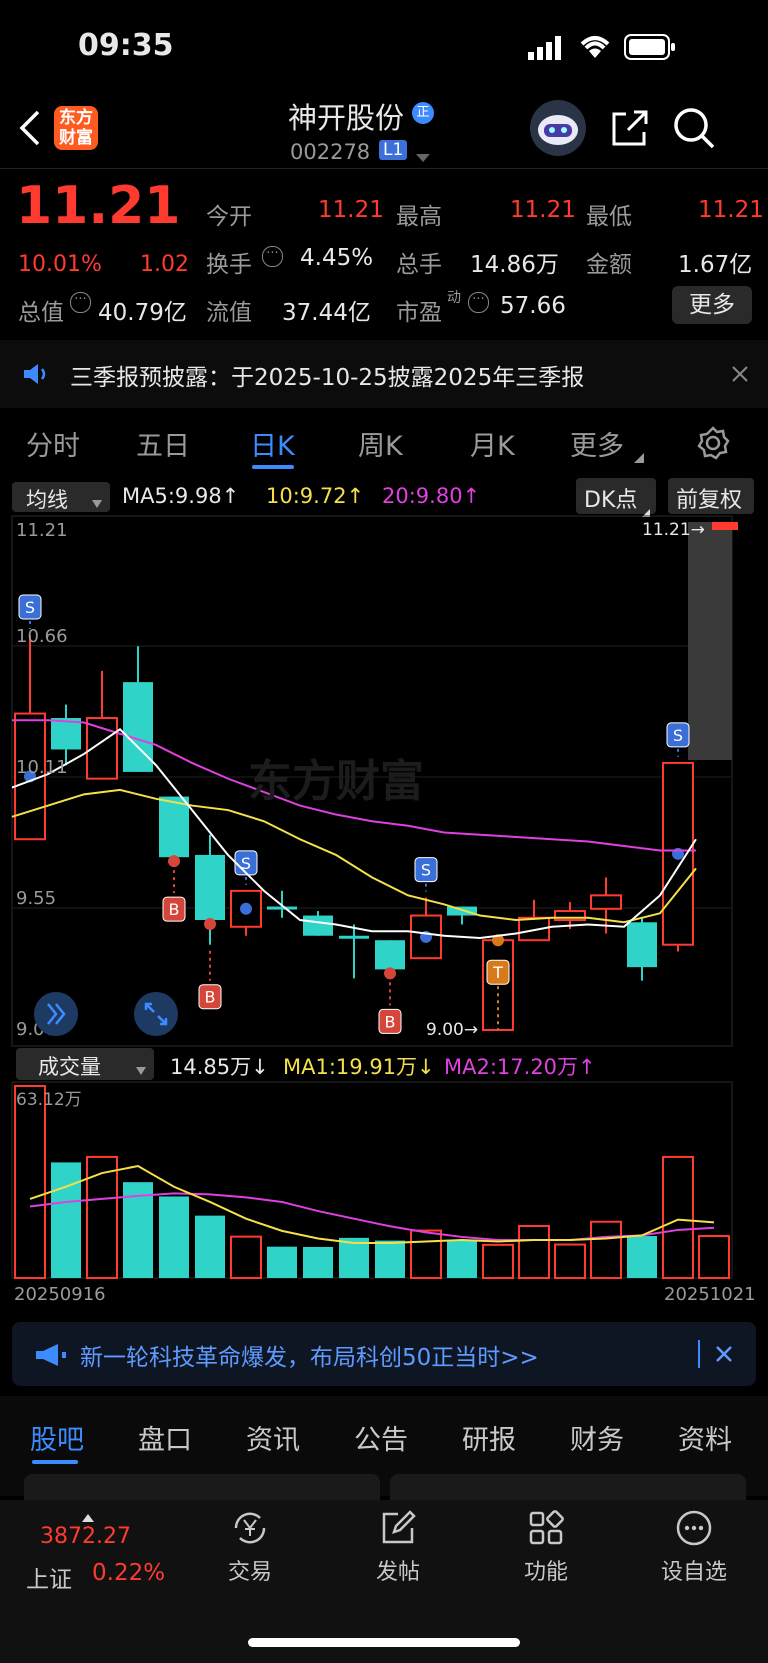  Describe the element at coordinates (710, 1294) in the screenshot. I see `end-date: 20251021` at that location.